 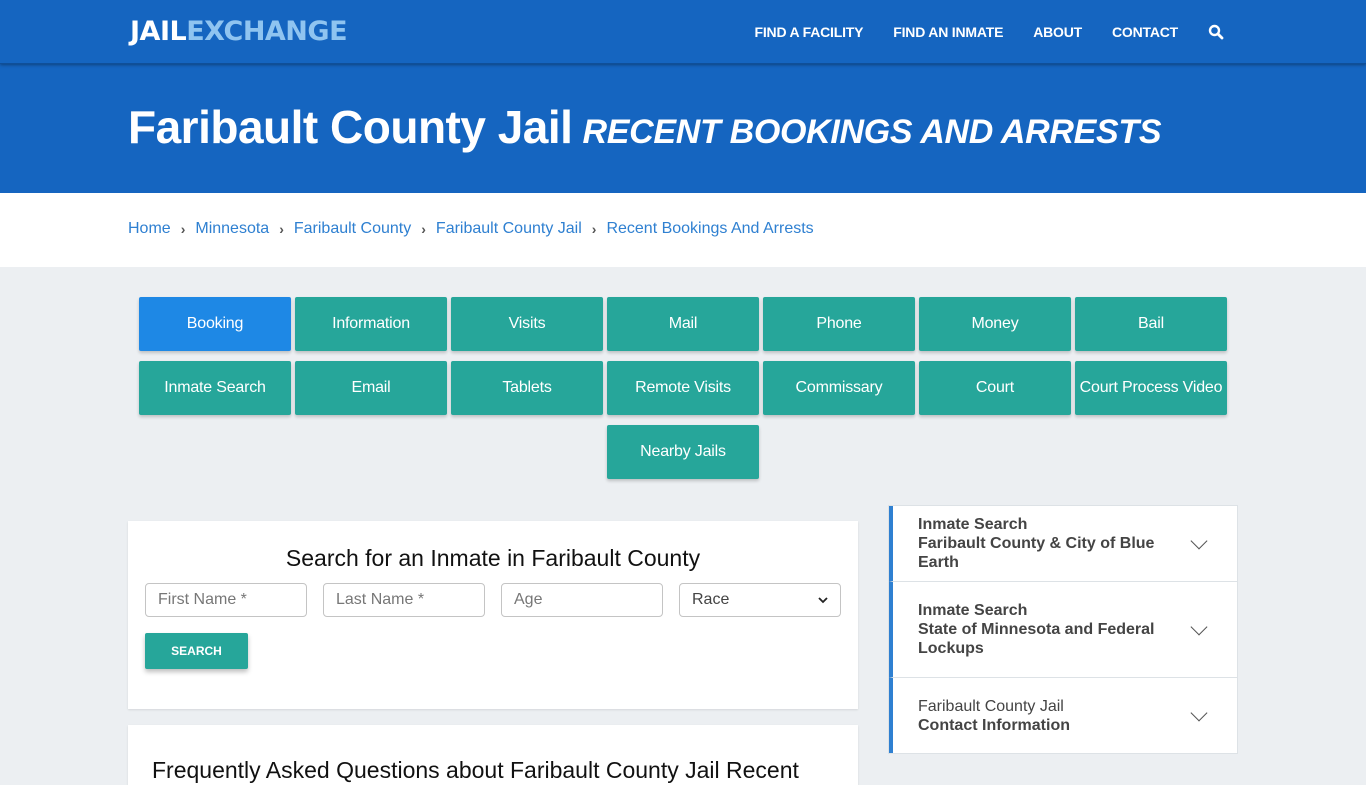 What do you see at coordinates (1151, 324) in the screenshot?
I see `tile-bail: Bail` at bounding box center [1151, 324].